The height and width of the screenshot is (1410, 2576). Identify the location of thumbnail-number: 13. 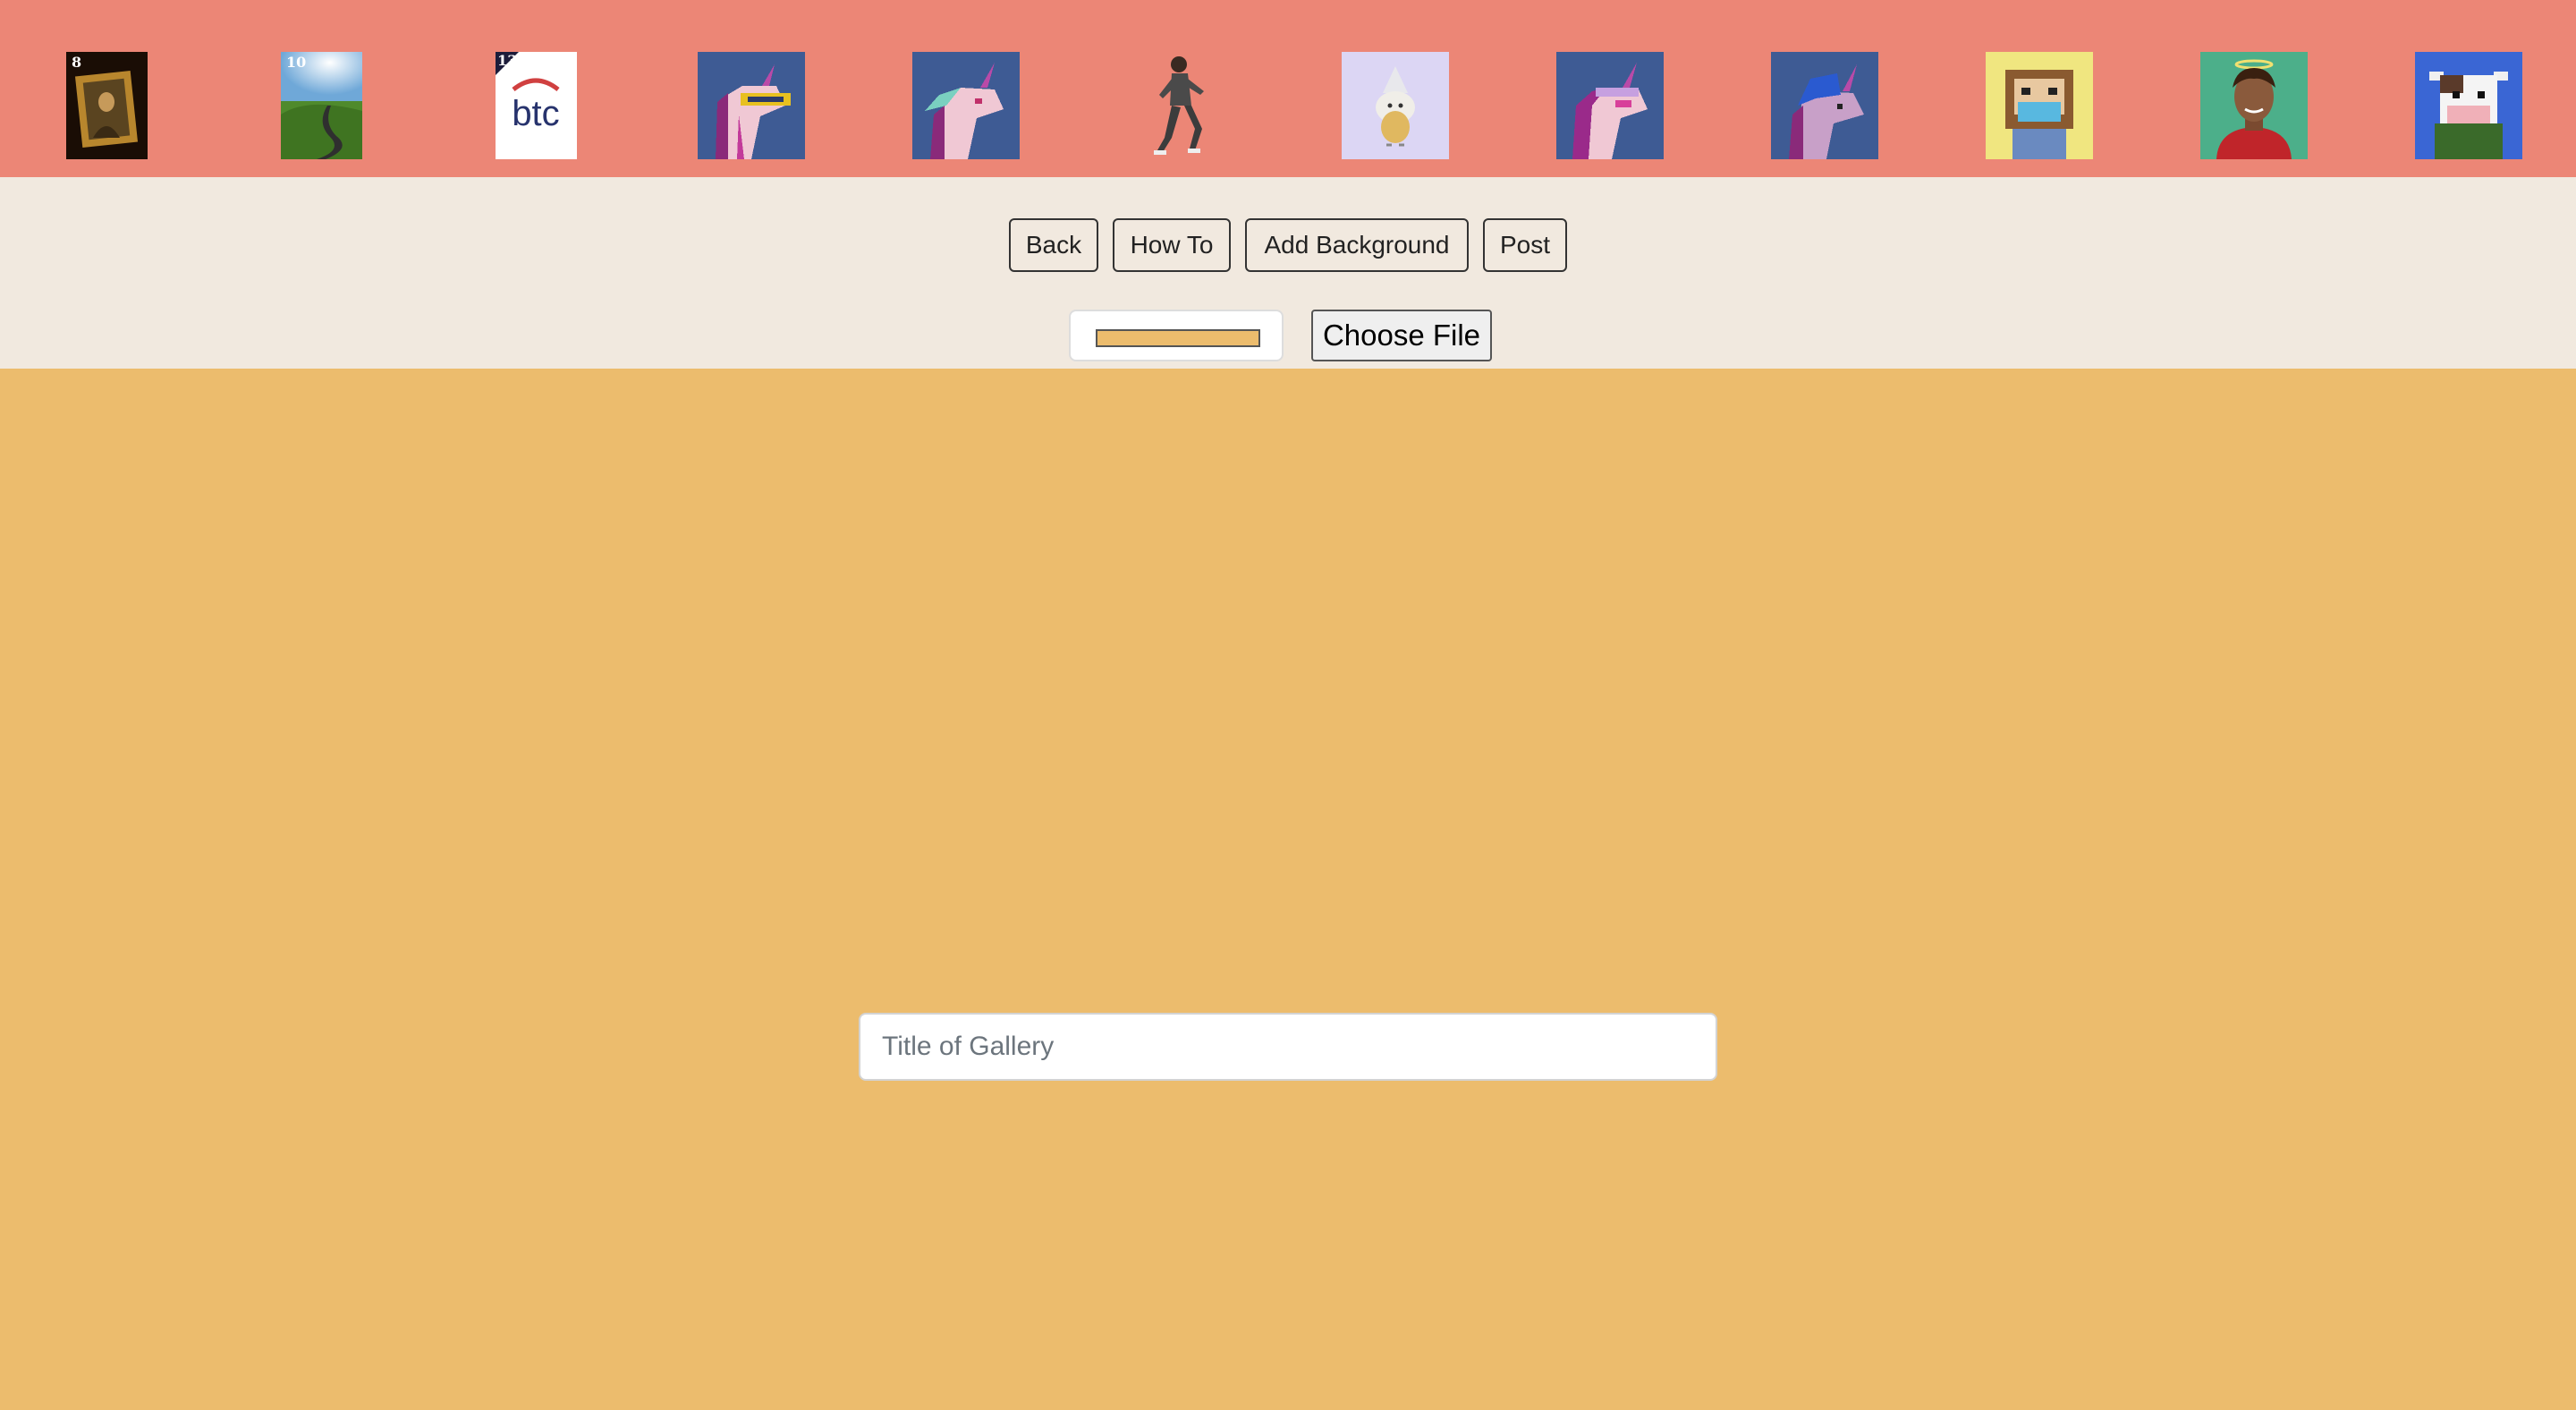
(507, 60).